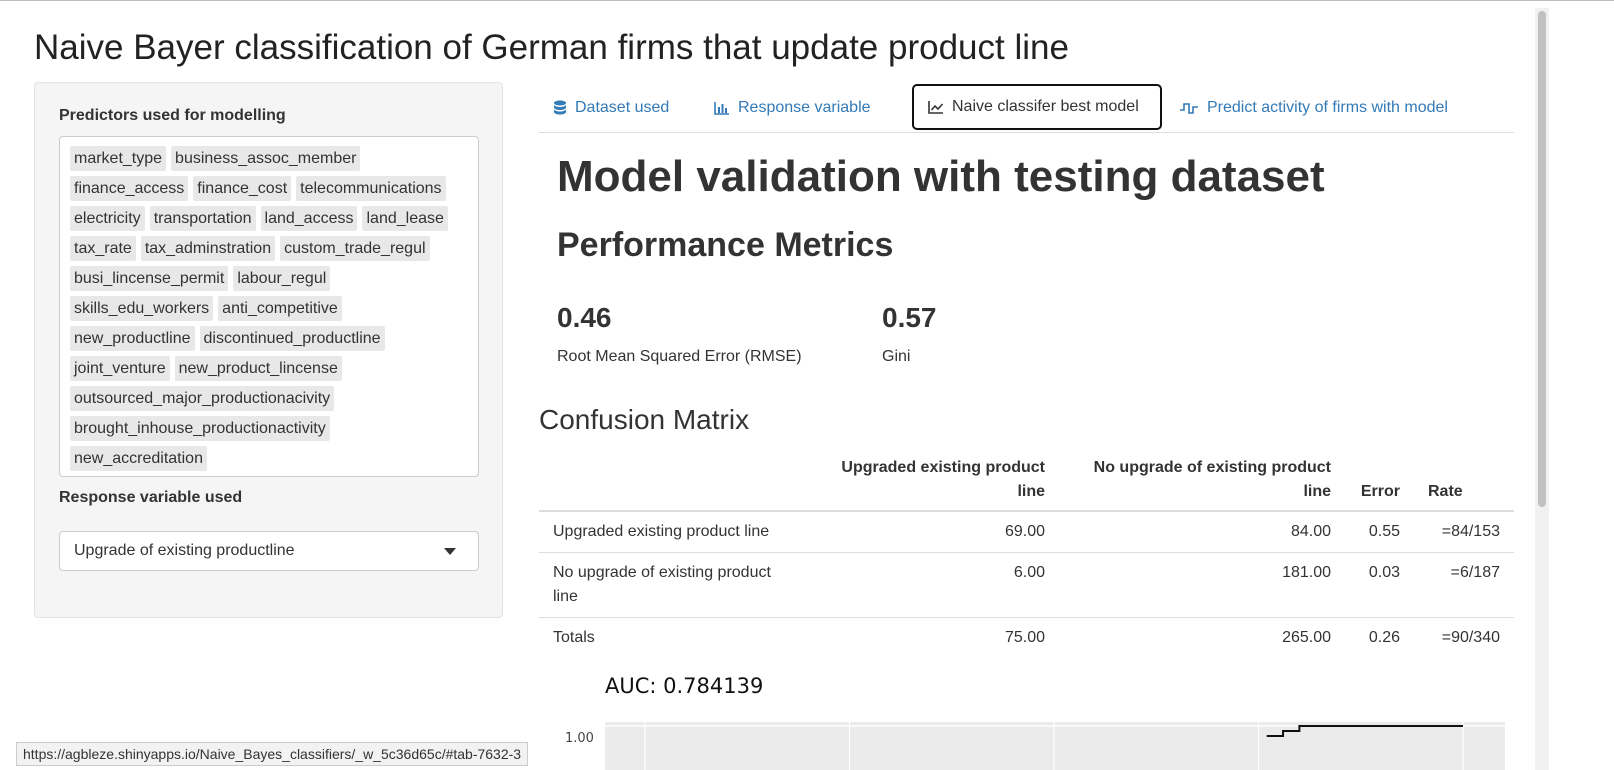 This screenshot has width=1614, height=770. Describe the element at coordinates (1379, 637) in the screenshot. I see `table-cell: 0.26` at that location.